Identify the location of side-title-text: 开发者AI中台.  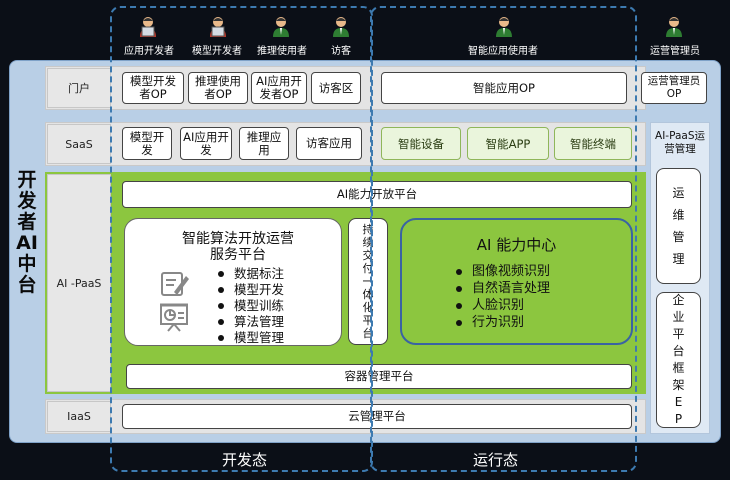
(27, 232).